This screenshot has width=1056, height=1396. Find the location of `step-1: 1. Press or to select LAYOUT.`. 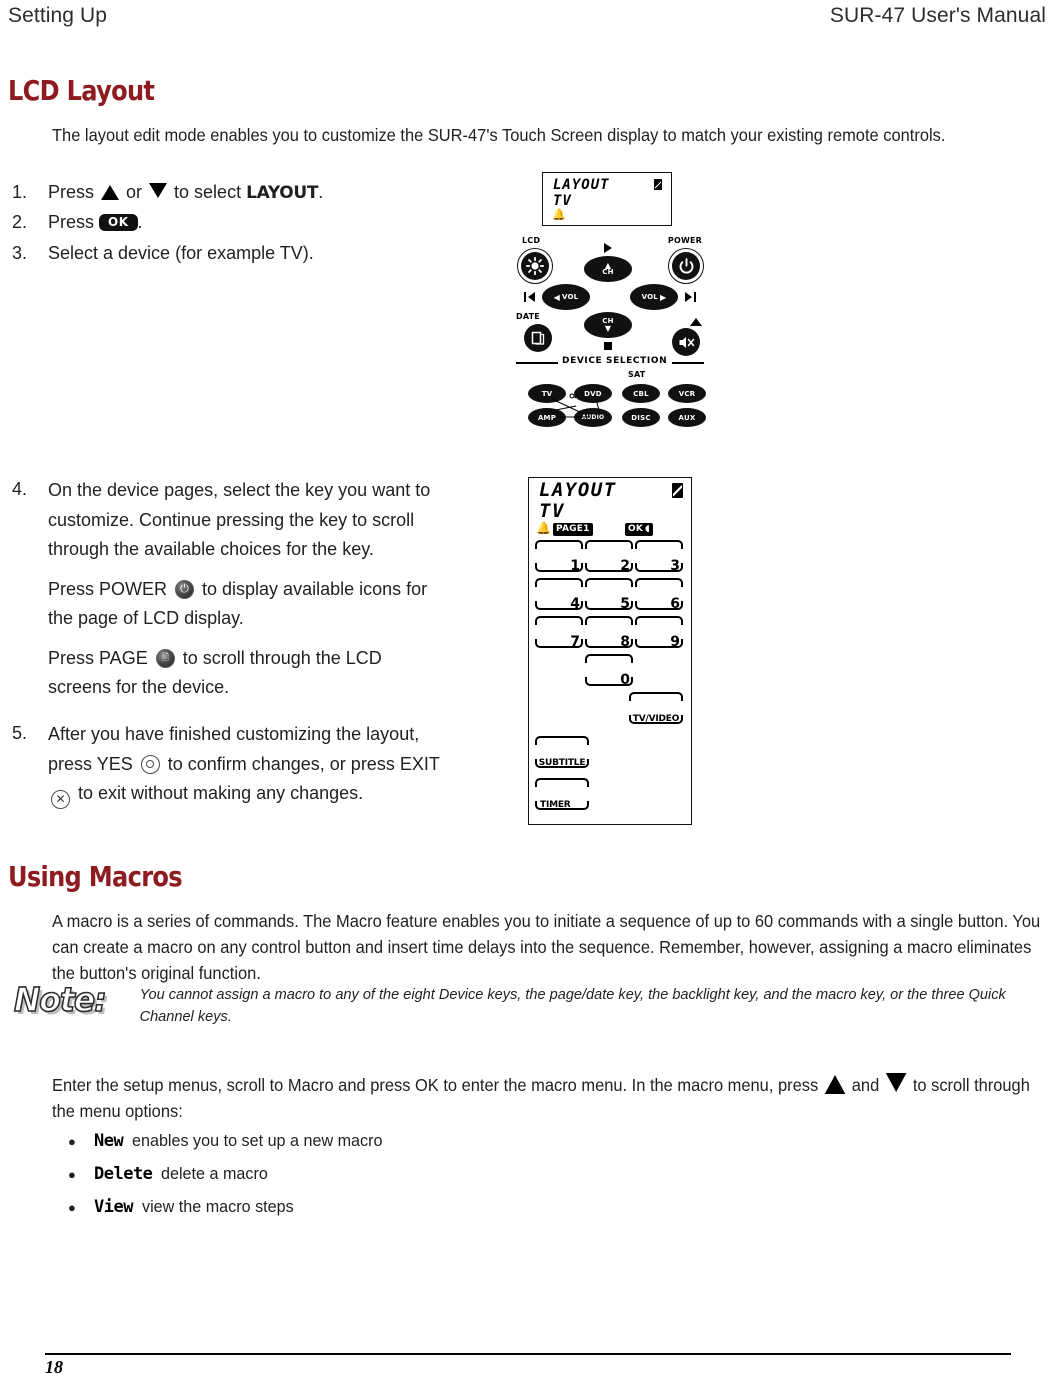

step-1: 1. Press or to select LAYOUT. is located at coordinates (252, 193).